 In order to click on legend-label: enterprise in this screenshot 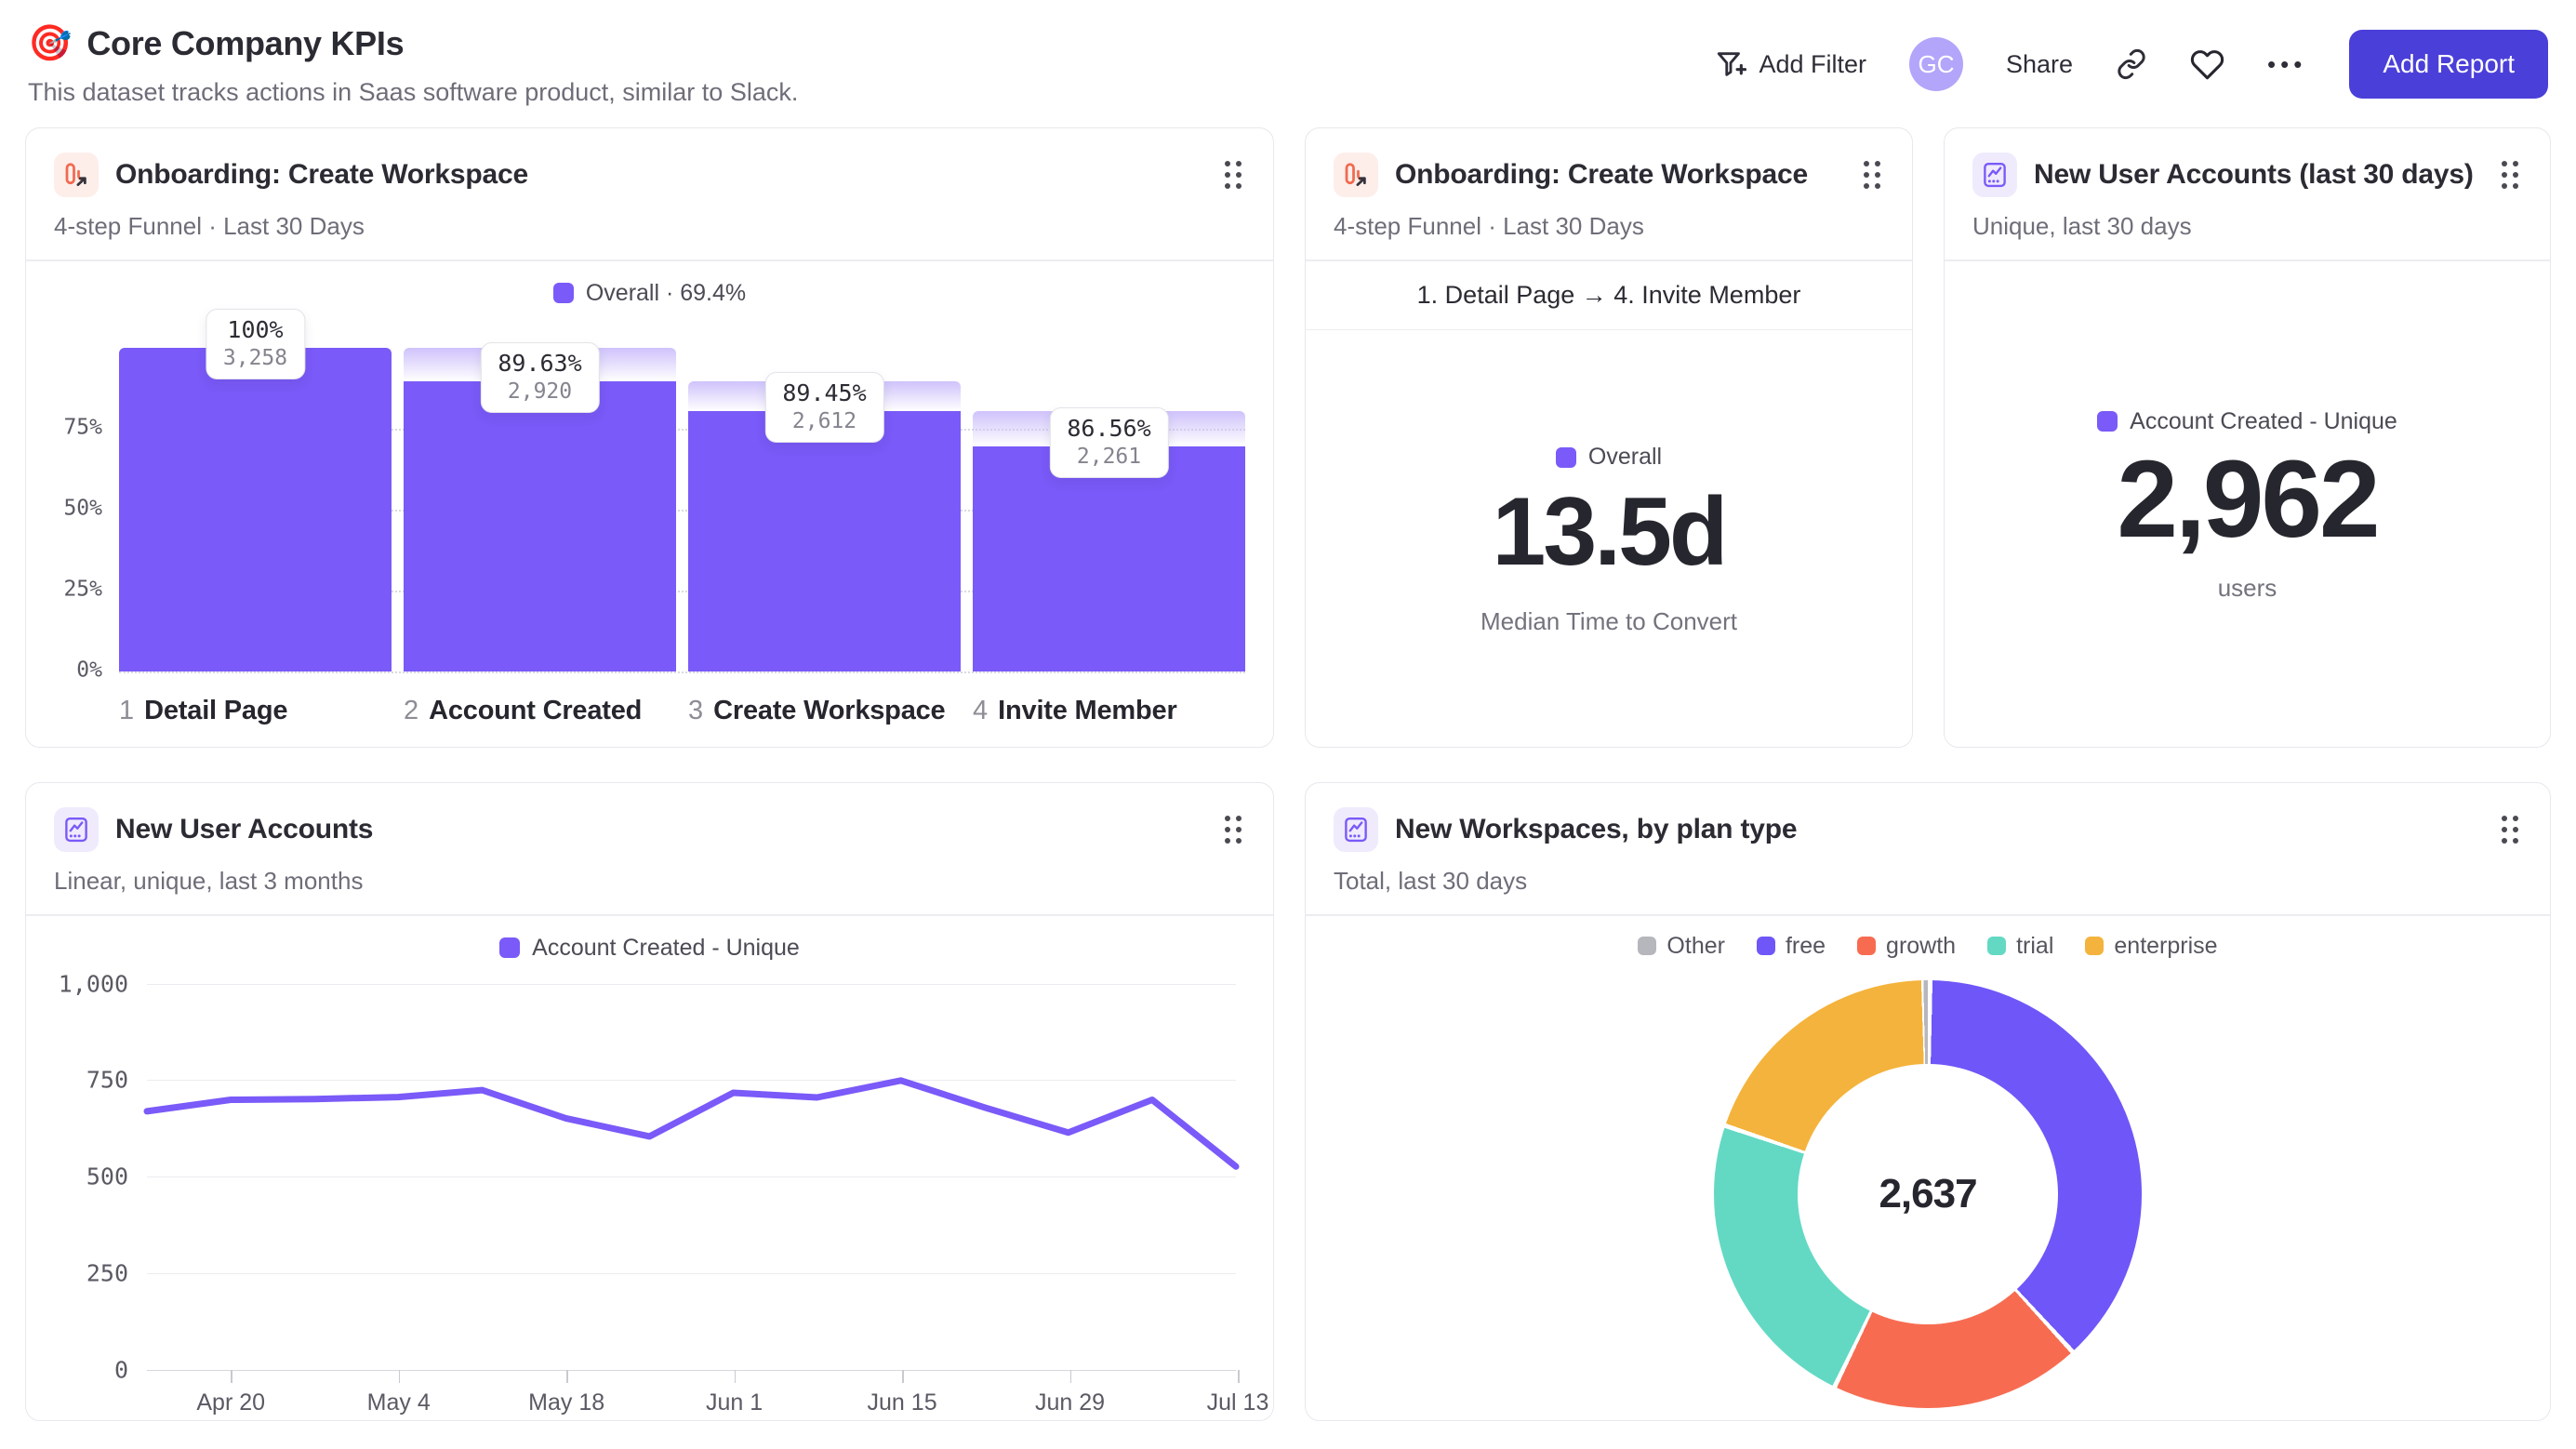, I will do `click(2166, 945)`.